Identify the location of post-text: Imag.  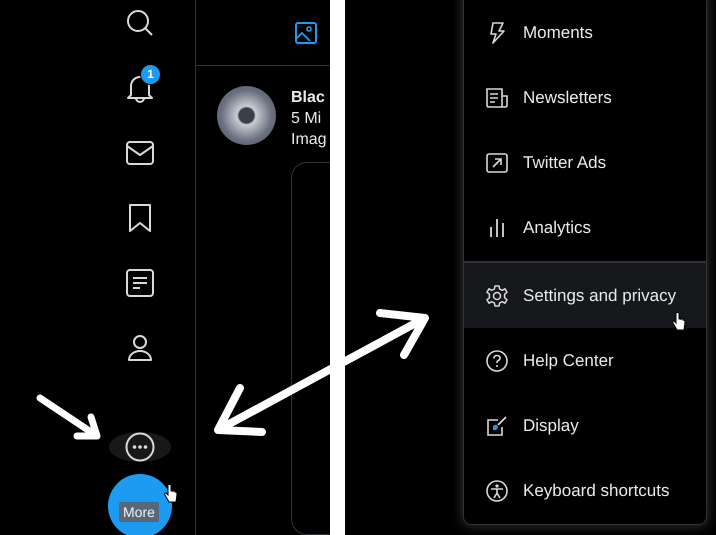
(309, 140).